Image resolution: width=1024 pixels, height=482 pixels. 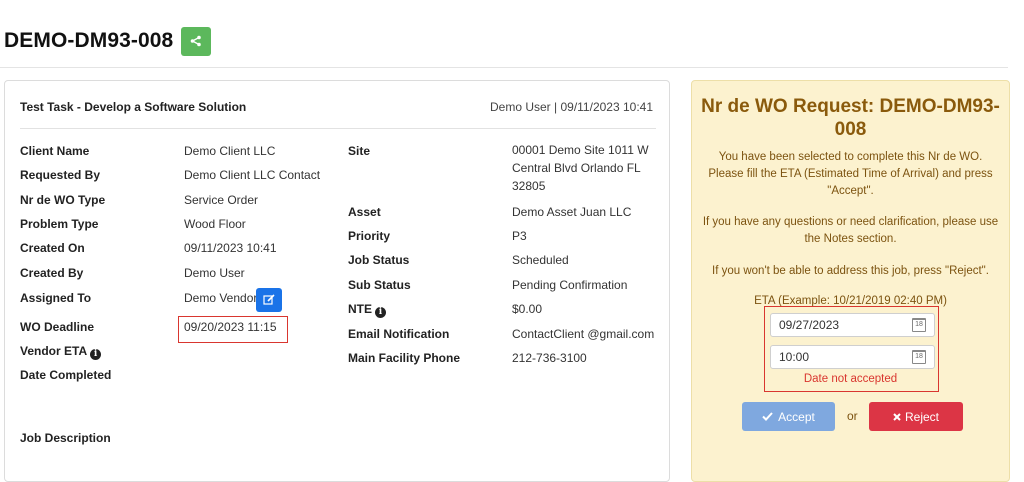 I want to click on header-divider, so click(x=504, y=67).